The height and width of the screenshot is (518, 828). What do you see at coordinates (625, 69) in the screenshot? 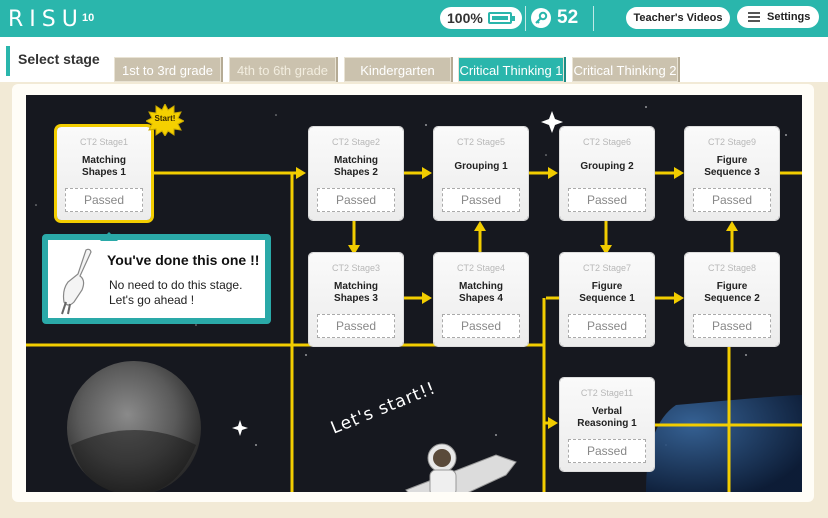
I see `tab-critical-thinking-2: Critical Thinking 2` at bounding box center [625, 69].